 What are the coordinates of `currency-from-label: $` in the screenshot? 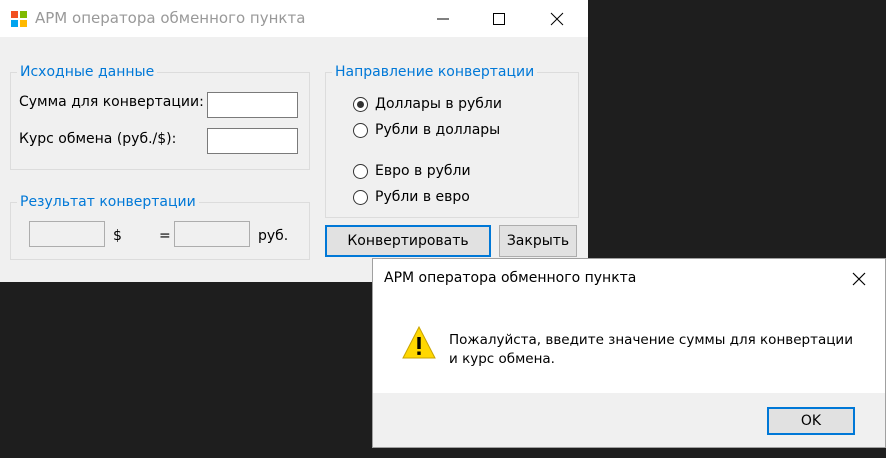 It's located at (117, 236).